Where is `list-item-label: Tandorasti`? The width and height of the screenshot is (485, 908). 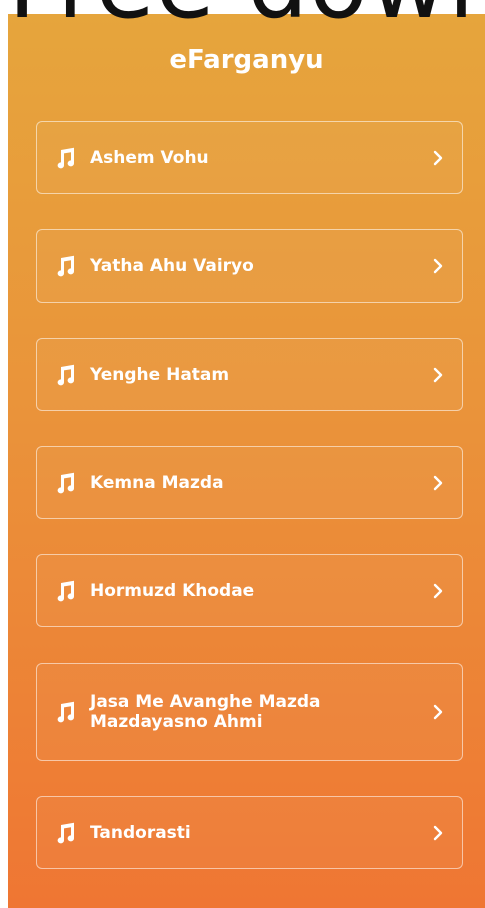
list-item-label: Tandorasti is located at coordinates (140, 832).